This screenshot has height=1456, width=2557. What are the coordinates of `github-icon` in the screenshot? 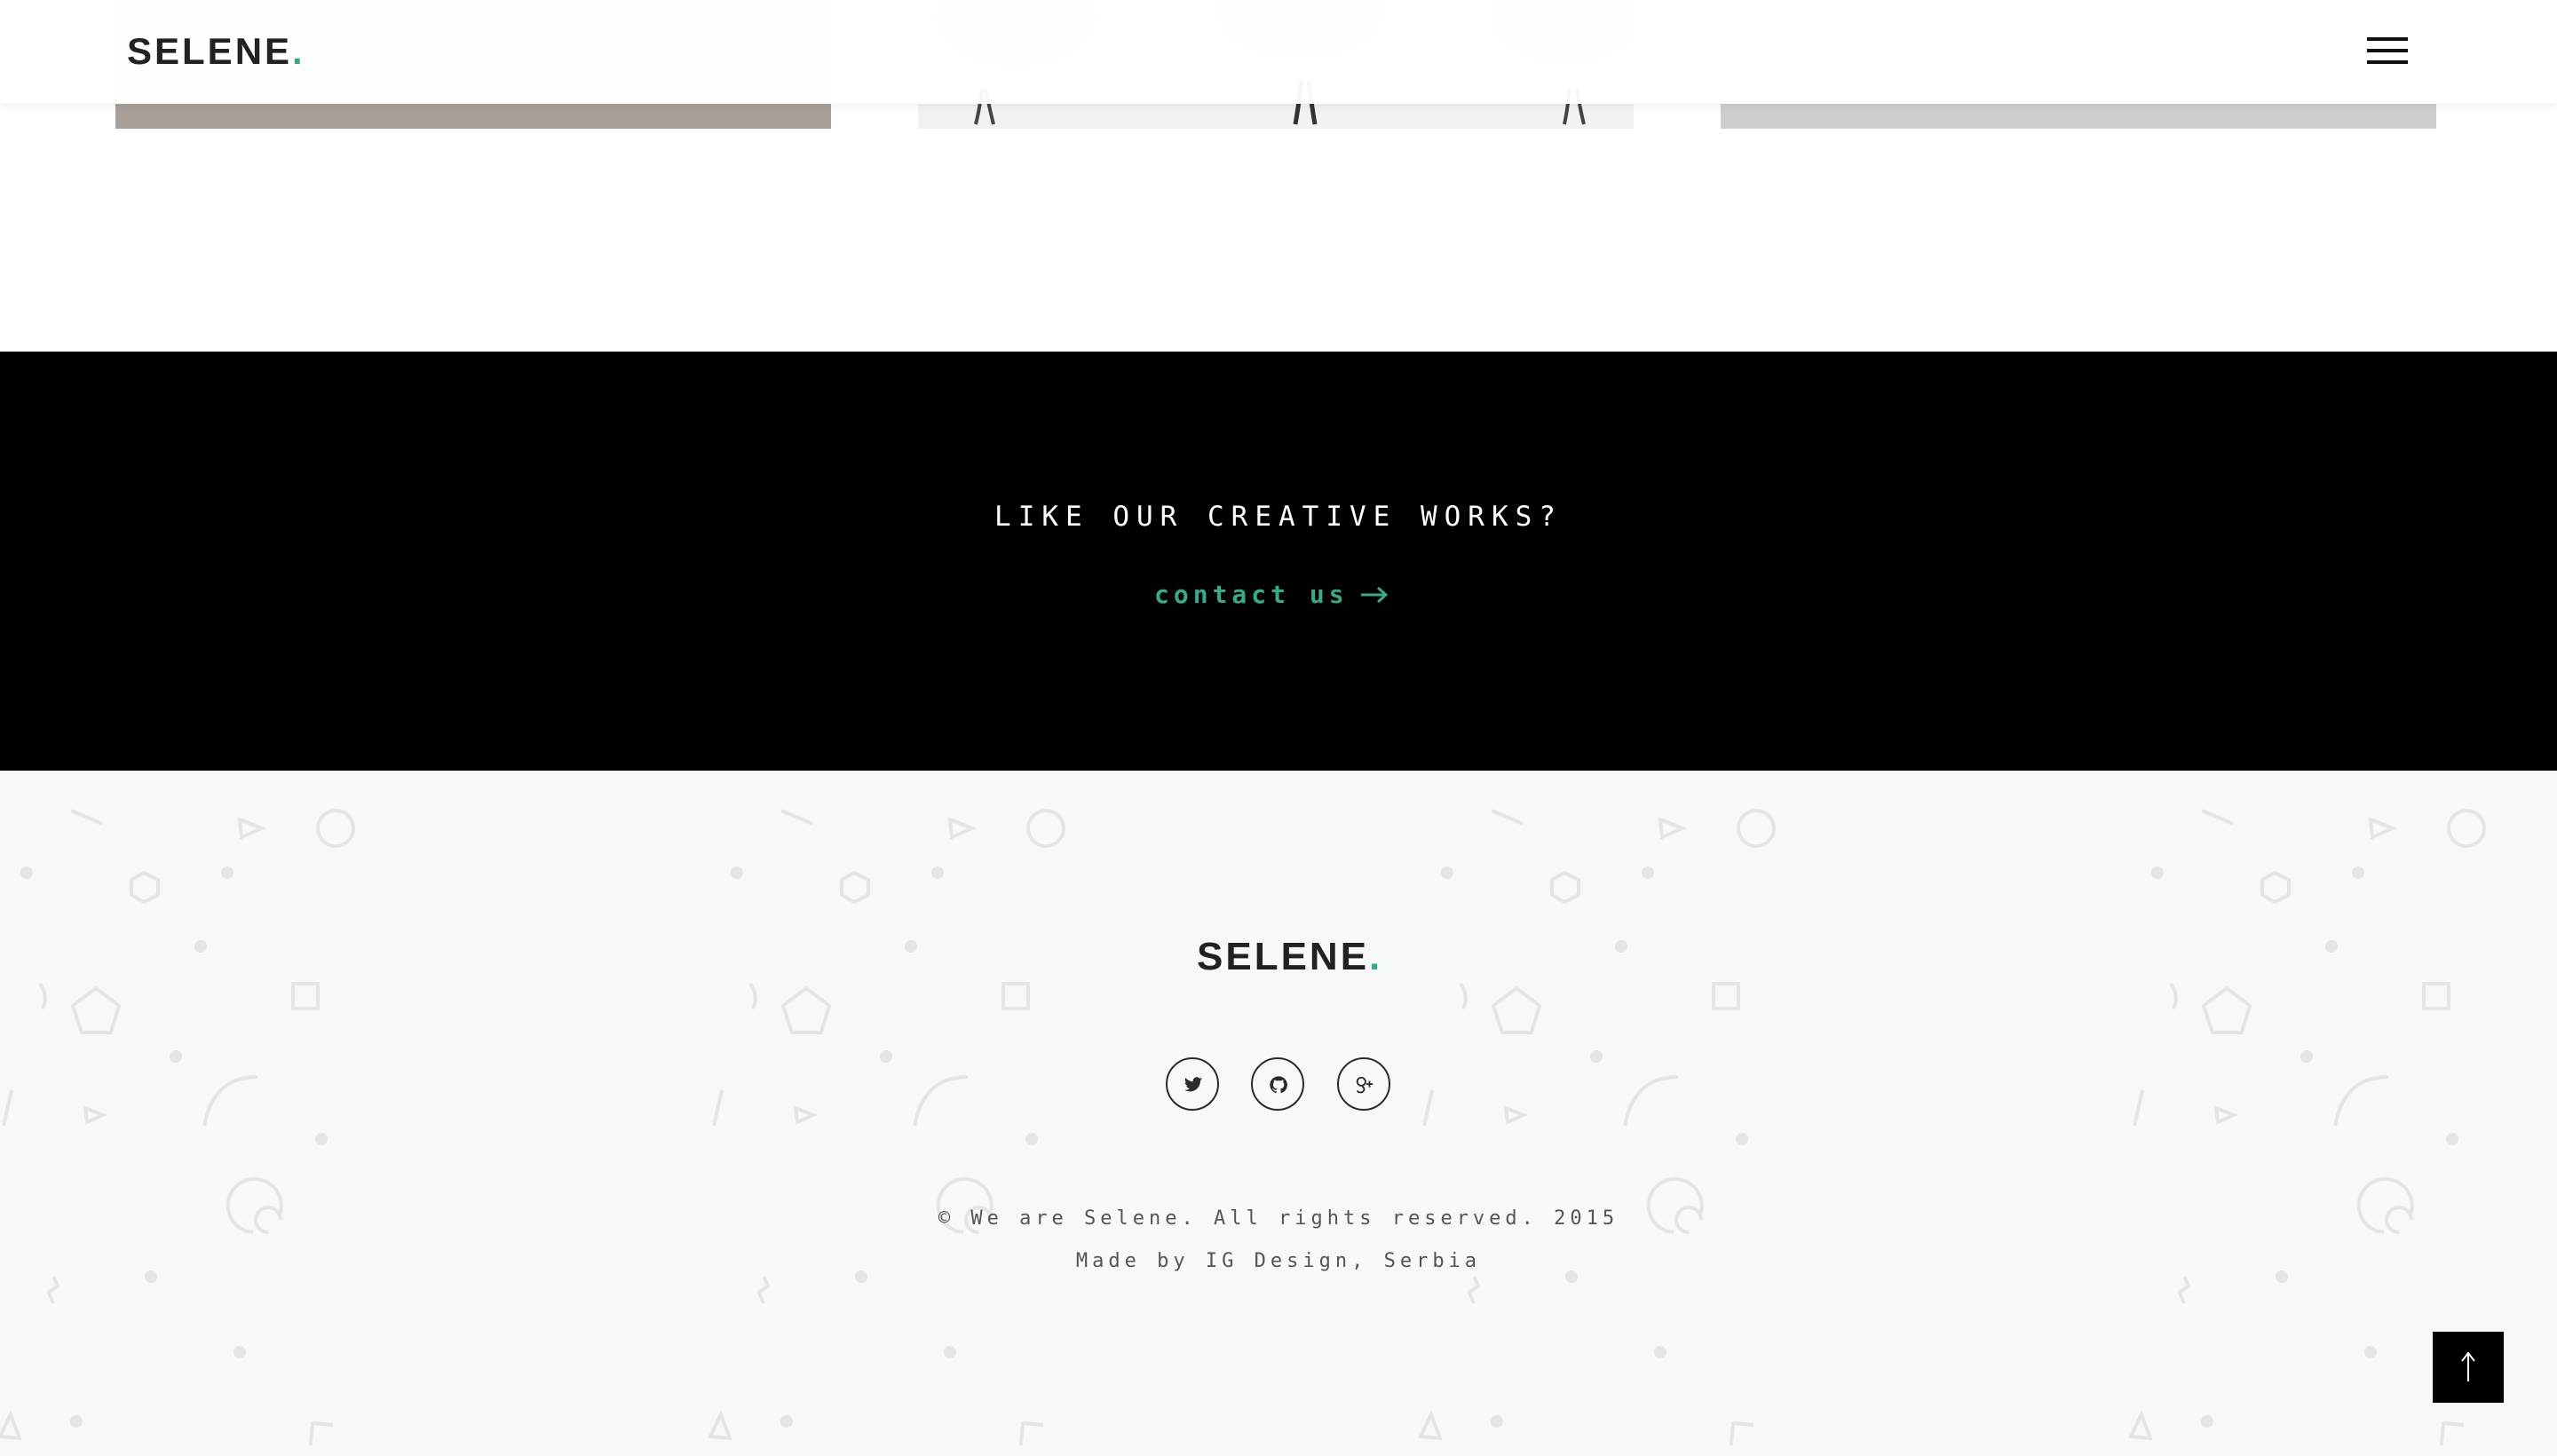 It's located at (1278, 1085).